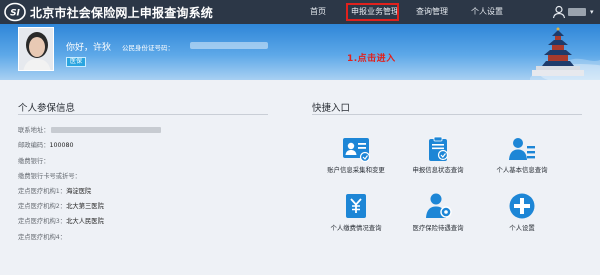  What do you see at coordinates (331, 108) in the screenshot?
I see `quick-entry-title: 快捷入口` at bounding box center [331, 108].